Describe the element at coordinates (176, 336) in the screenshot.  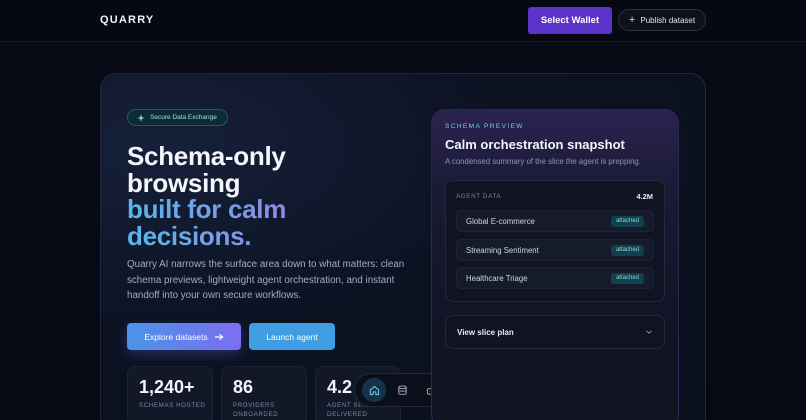
I see `explore-datasets-label: Explore datasets` at that location.